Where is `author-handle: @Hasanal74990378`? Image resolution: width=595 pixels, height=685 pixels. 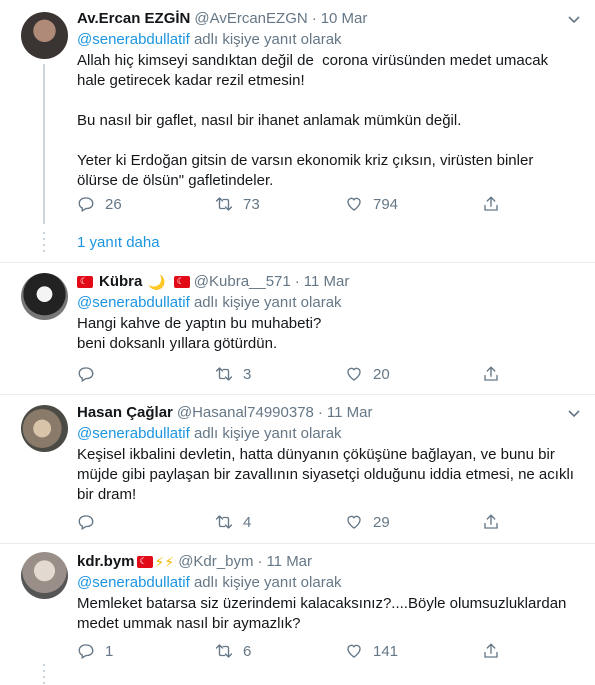 author-handle: @Hasanal74990378 is located at coordinates (245, 413).